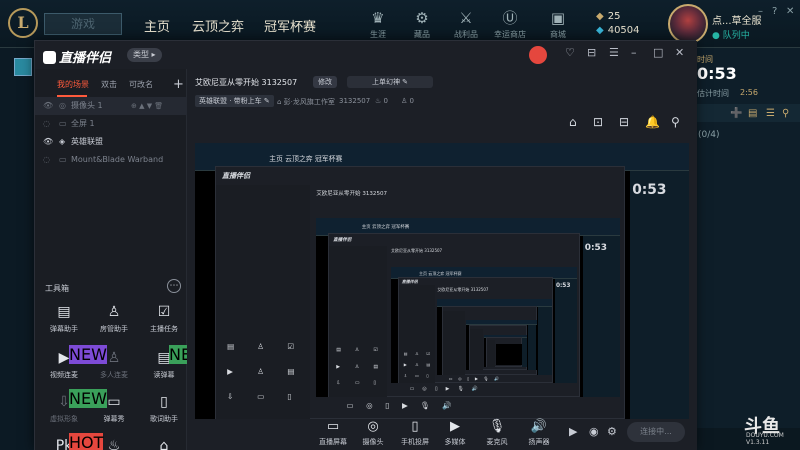 This screenshot has width=800, height=450. What do you see at coordinates (570, 52) in the screenshot?
I see `favorite-icon: ♡` at bounding box center [570, 52].